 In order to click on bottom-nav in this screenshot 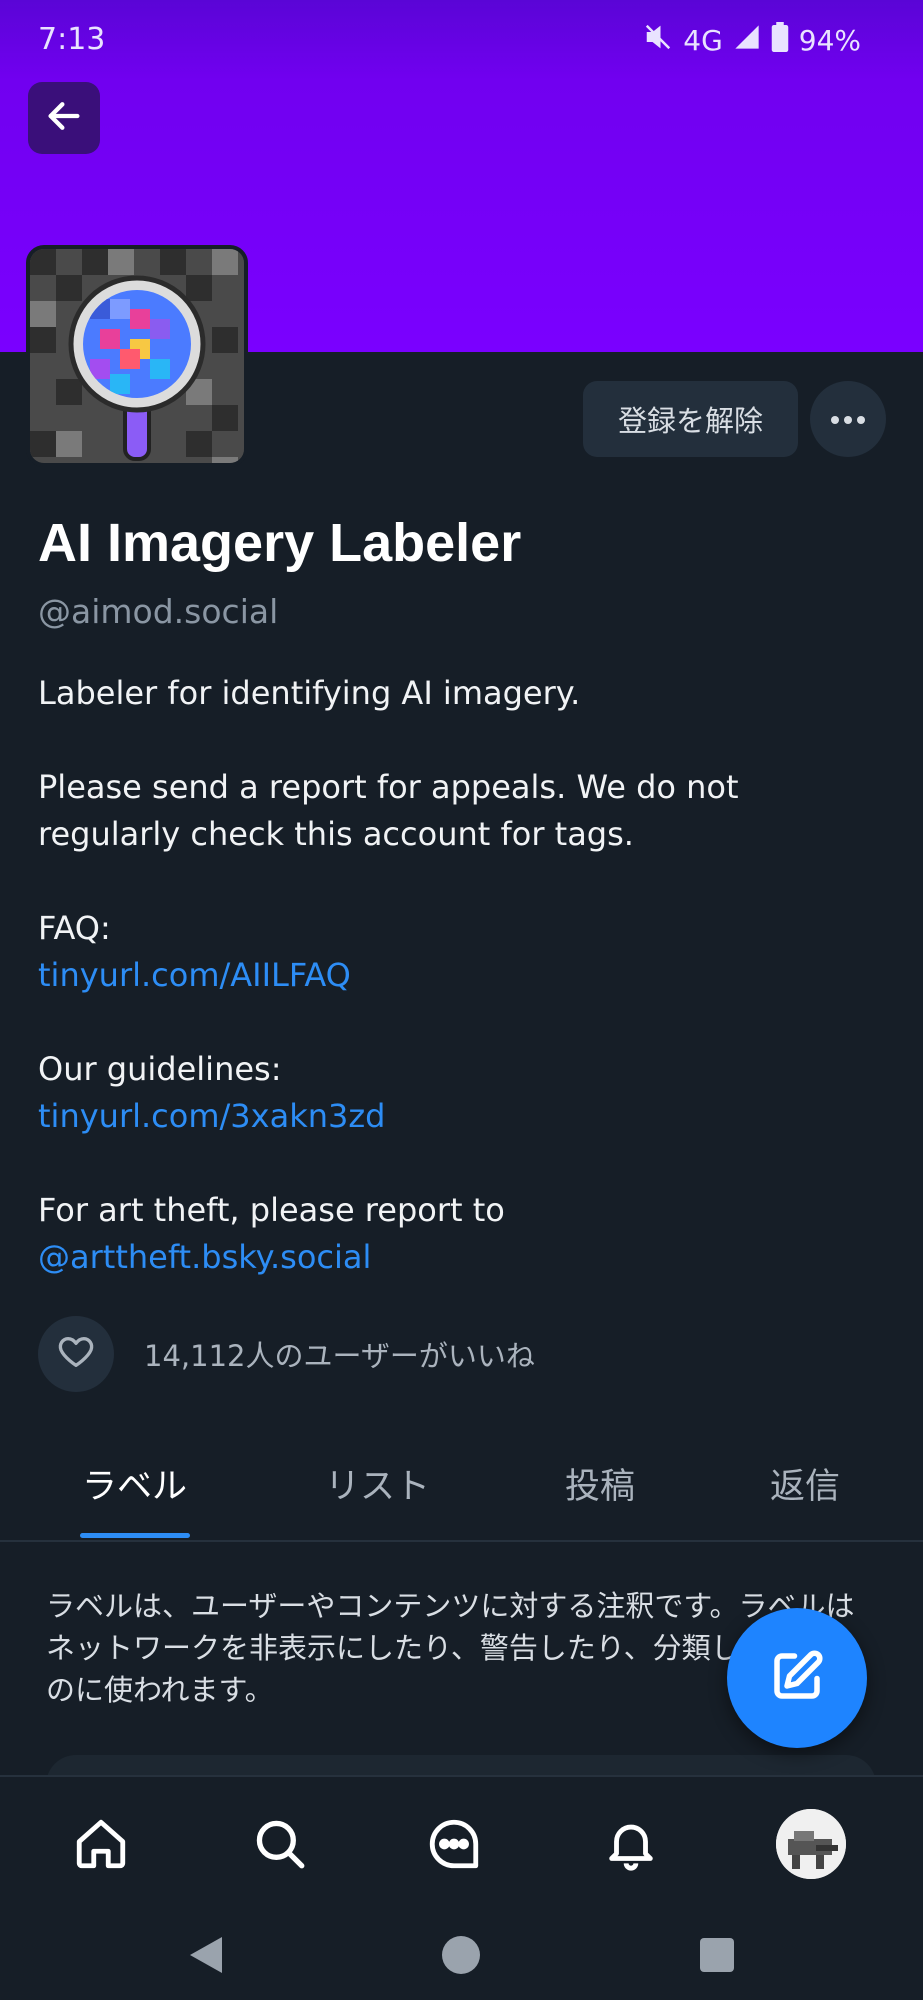, I will do `click(461, 1841)`.